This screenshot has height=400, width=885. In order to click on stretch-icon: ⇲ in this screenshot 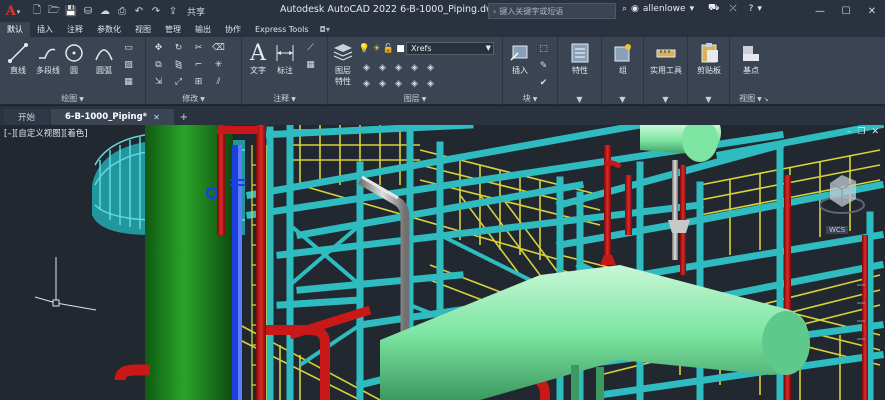, I will do `click(158, 81)`.